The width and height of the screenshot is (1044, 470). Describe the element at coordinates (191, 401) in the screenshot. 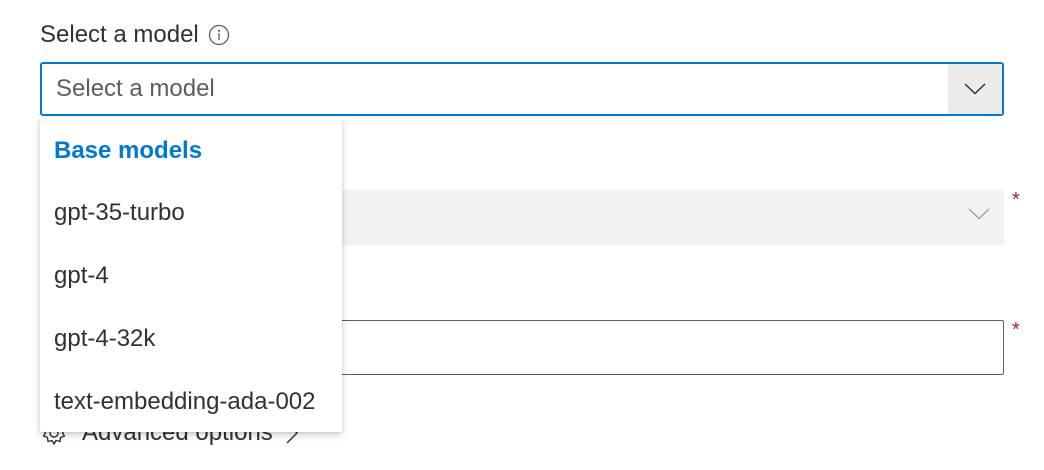

I see `option-text-embedding-ada-002: text-embedding-ada-002` at that location.